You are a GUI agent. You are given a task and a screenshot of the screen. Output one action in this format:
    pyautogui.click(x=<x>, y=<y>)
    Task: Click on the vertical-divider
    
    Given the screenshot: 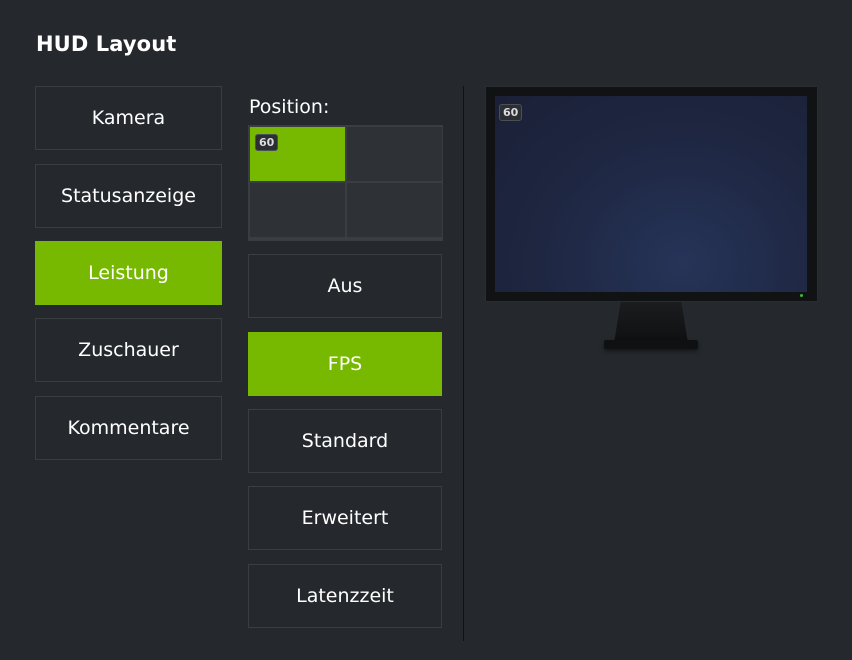 What is the action you would take?
    pyautogui.click(x=463, y=363)
    